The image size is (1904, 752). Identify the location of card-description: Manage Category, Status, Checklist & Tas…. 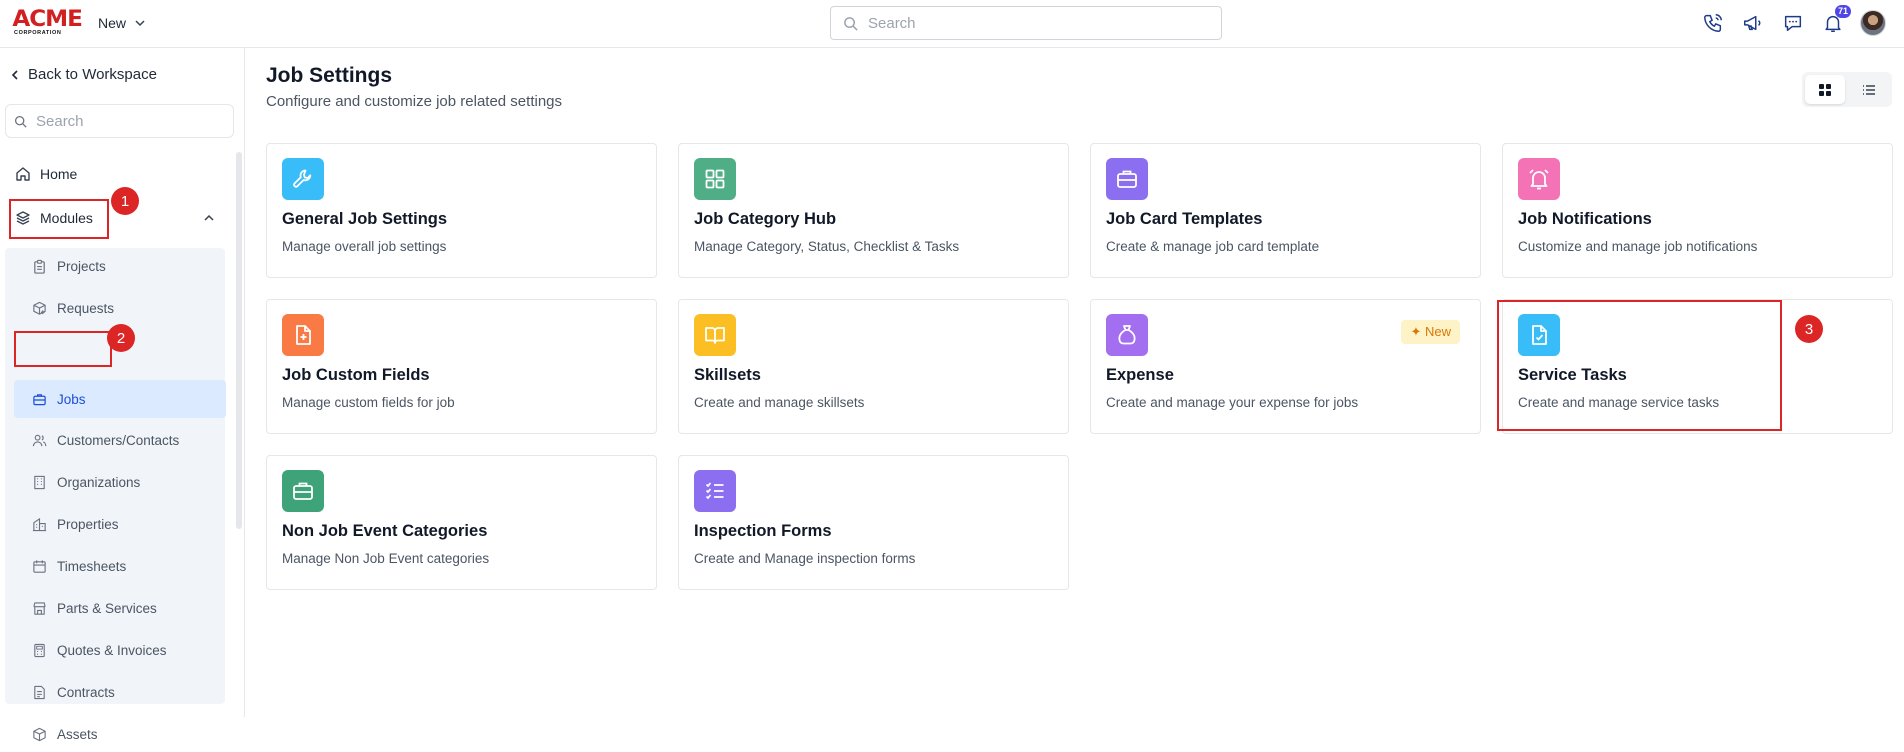
(827, 246).